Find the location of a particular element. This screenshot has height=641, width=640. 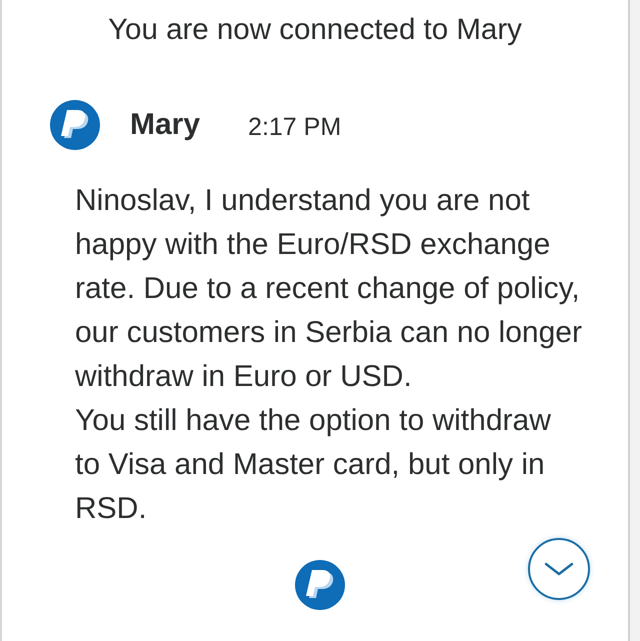

scroll-down-button is located at coordinates (559, 569).